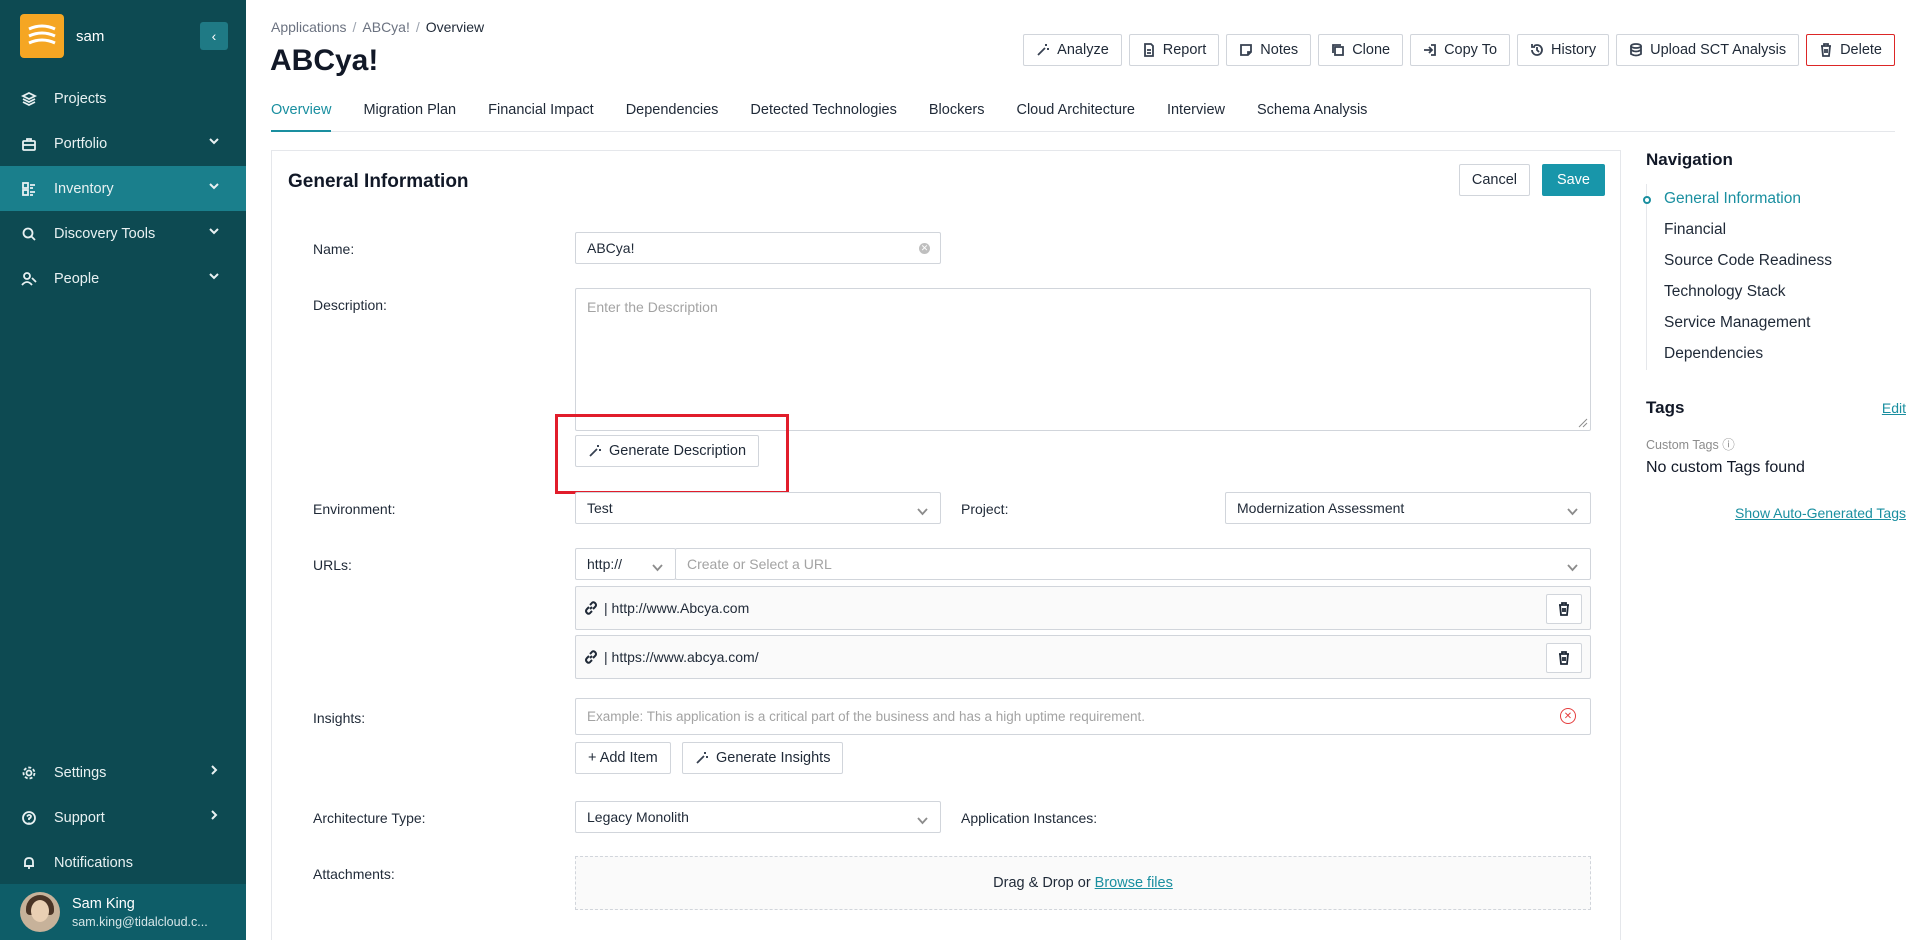  What do you see at coordinates (758, 817) in the screenshot?
I see `architecture-select: Legacy Monolith` at bounding box center [758, 817].